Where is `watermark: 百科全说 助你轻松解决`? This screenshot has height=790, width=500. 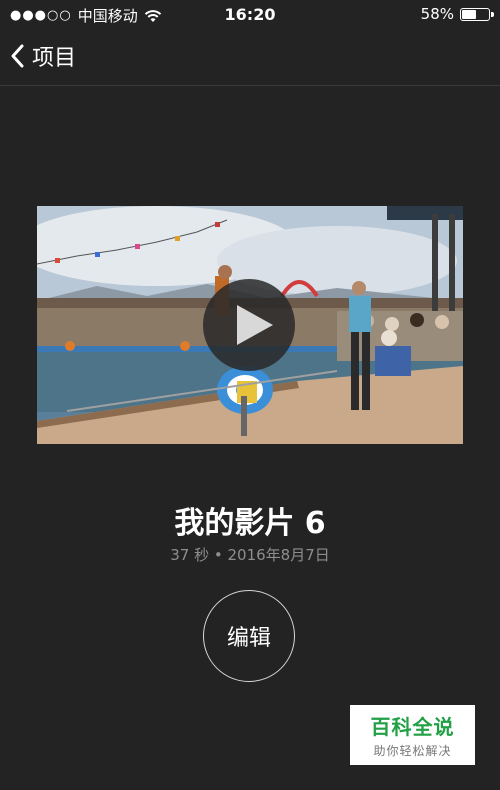
watermark: 百科全说 助你轻松解决 is located at coordinates (412, 735).